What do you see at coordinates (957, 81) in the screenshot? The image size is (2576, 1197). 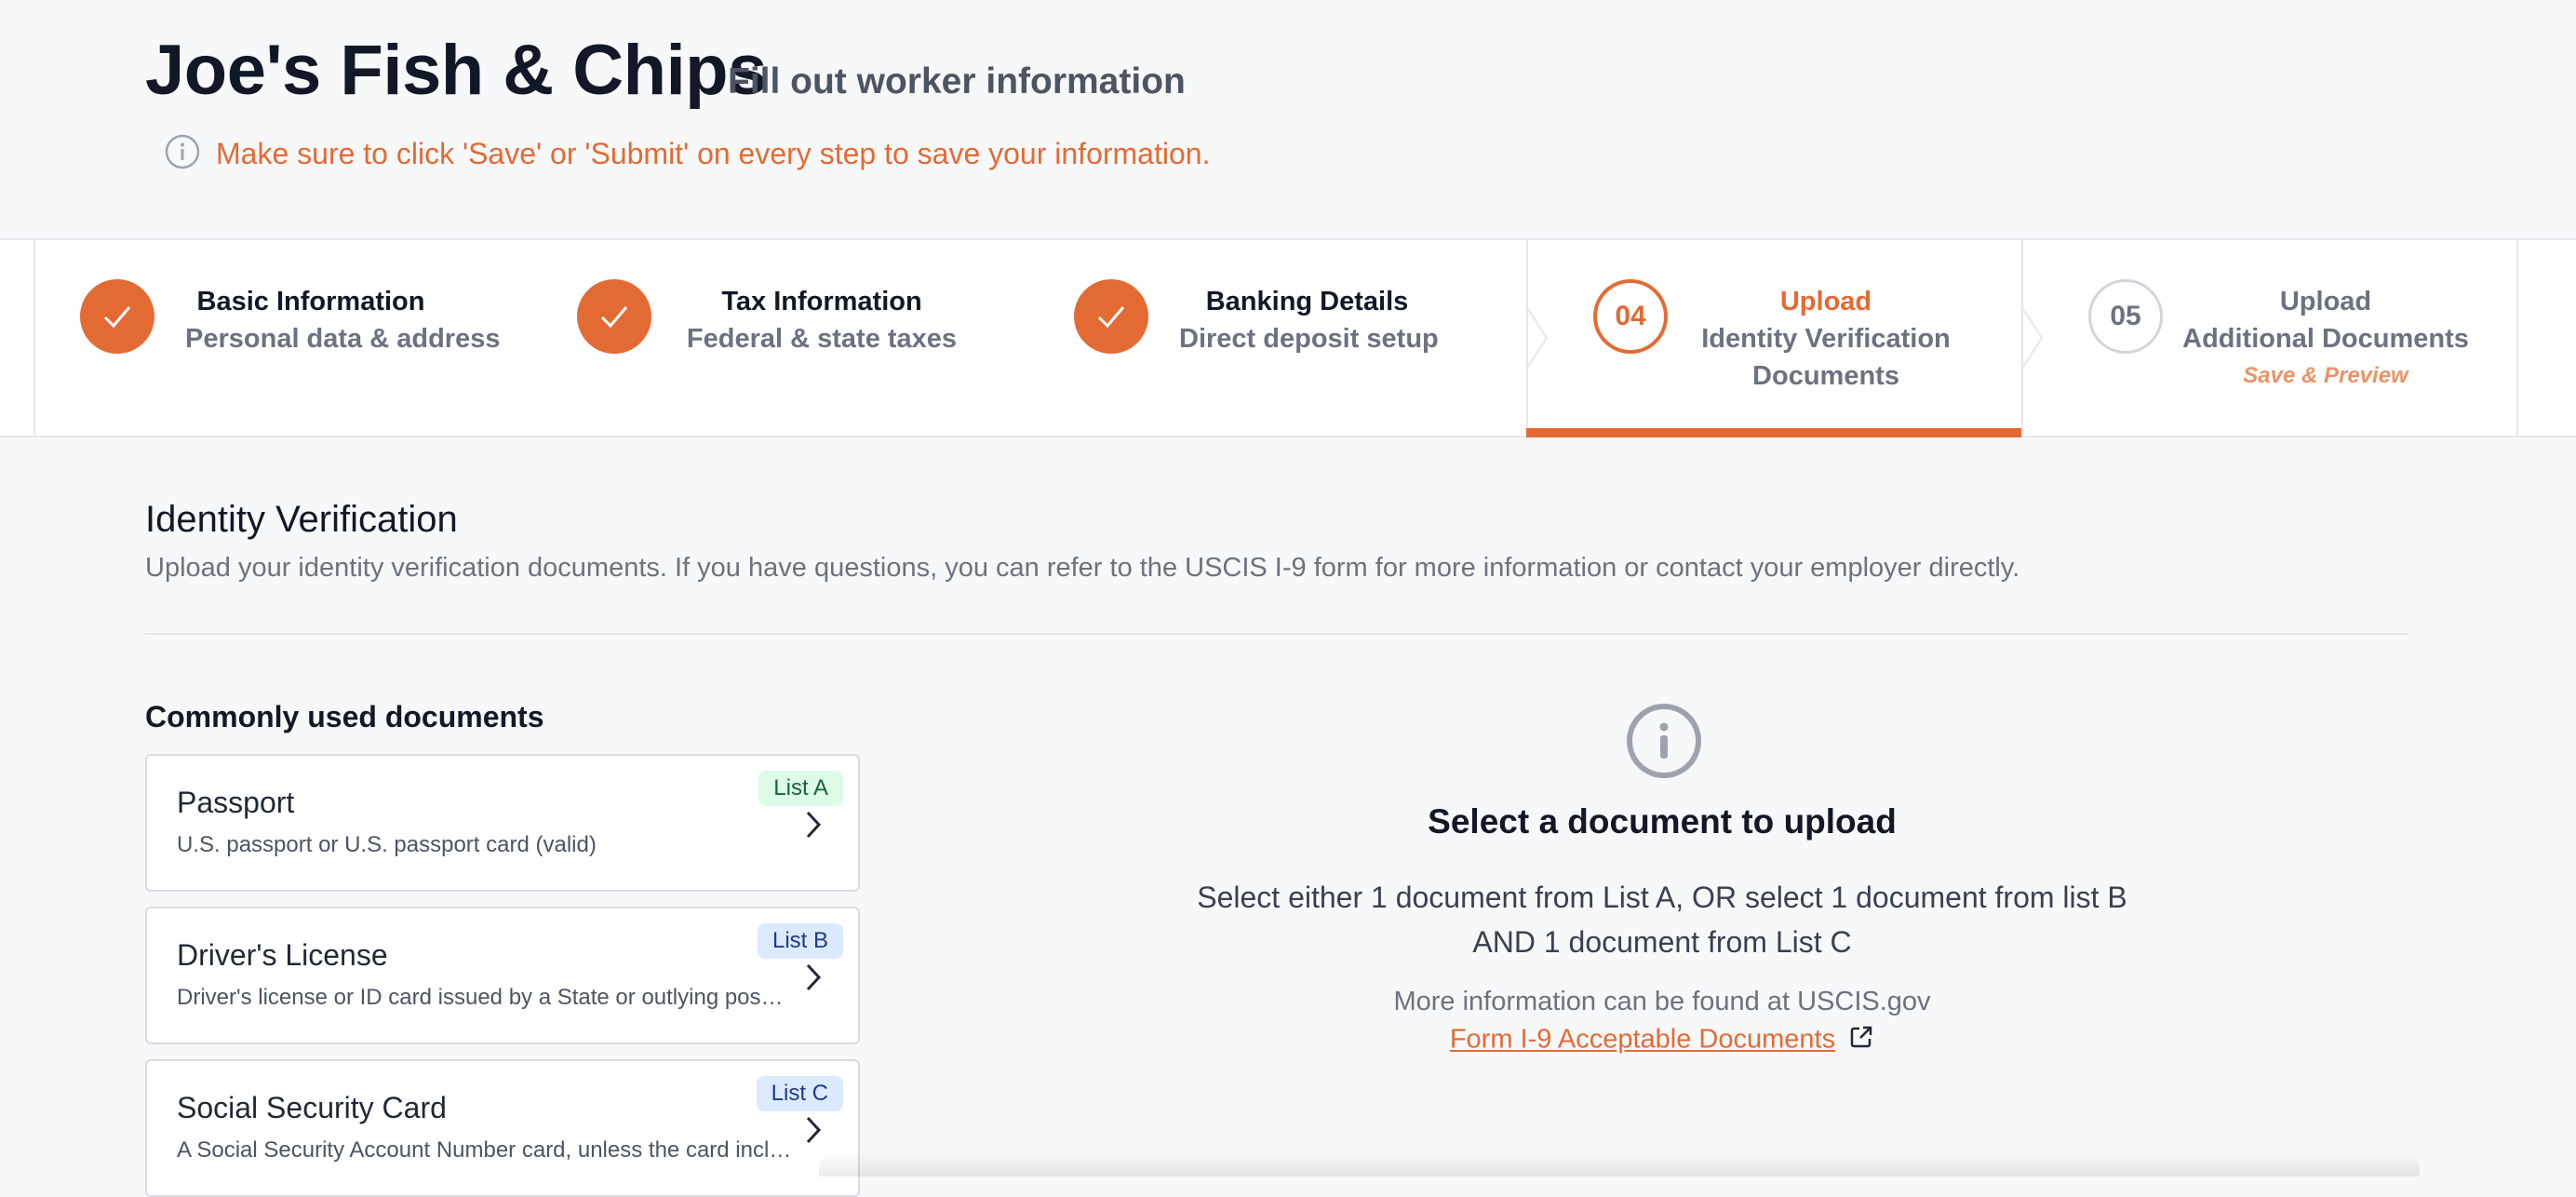 I see `page-subtitle: Fill out worker information` at bounding box center [957, 81].